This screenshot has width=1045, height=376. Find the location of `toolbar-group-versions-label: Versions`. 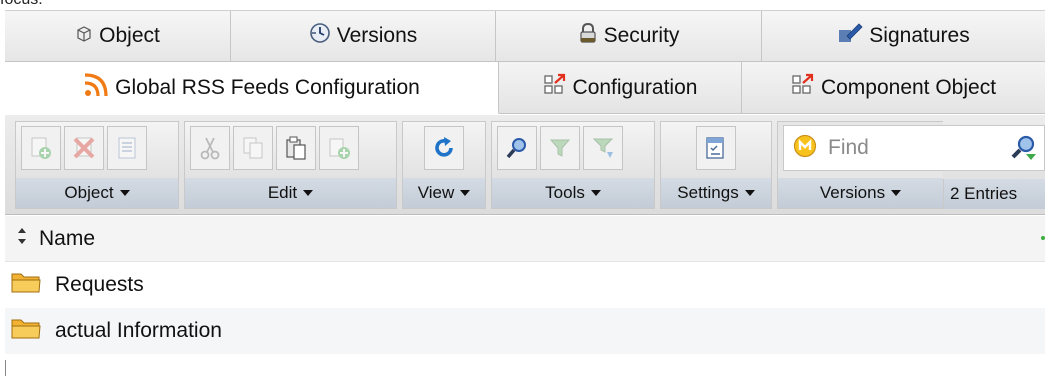

toolbar-group-versions-label: Versions is located at coordinates (852, 192).